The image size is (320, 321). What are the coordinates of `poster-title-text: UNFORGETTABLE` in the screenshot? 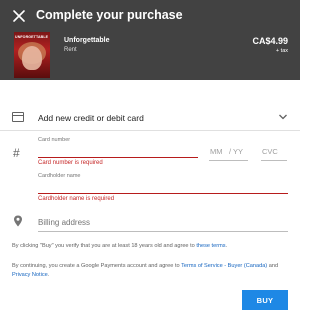 It's located at (32, 37).